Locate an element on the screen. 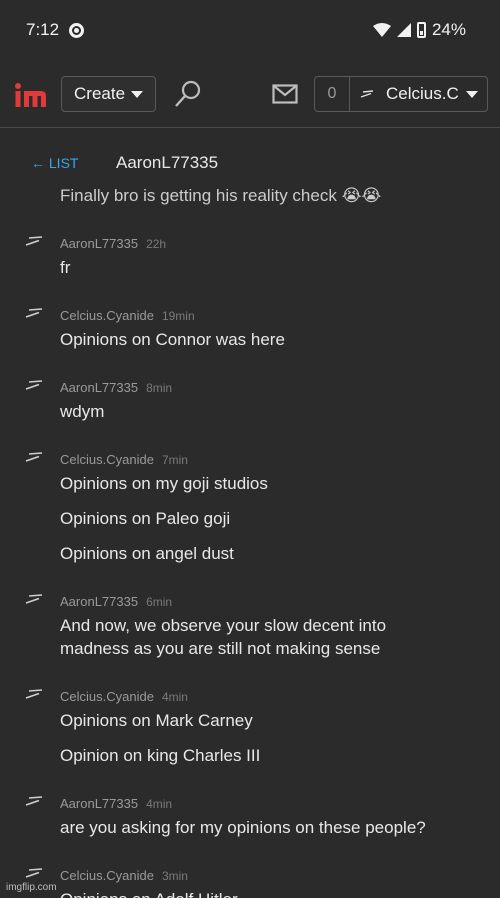 This screenshot has height=898, width=500. user-menu-button: Celcius.C is located at coordinates (418, 94).